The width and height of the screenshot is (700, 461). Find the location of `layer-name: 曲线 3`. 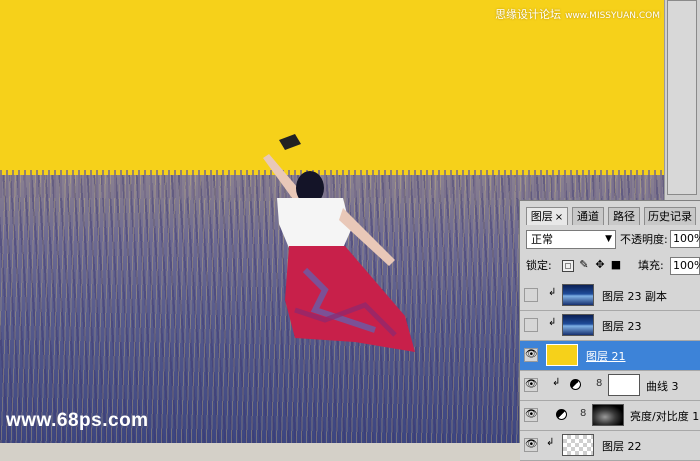

layer-name: 曲线 3 is located at coordinates (662, 386).